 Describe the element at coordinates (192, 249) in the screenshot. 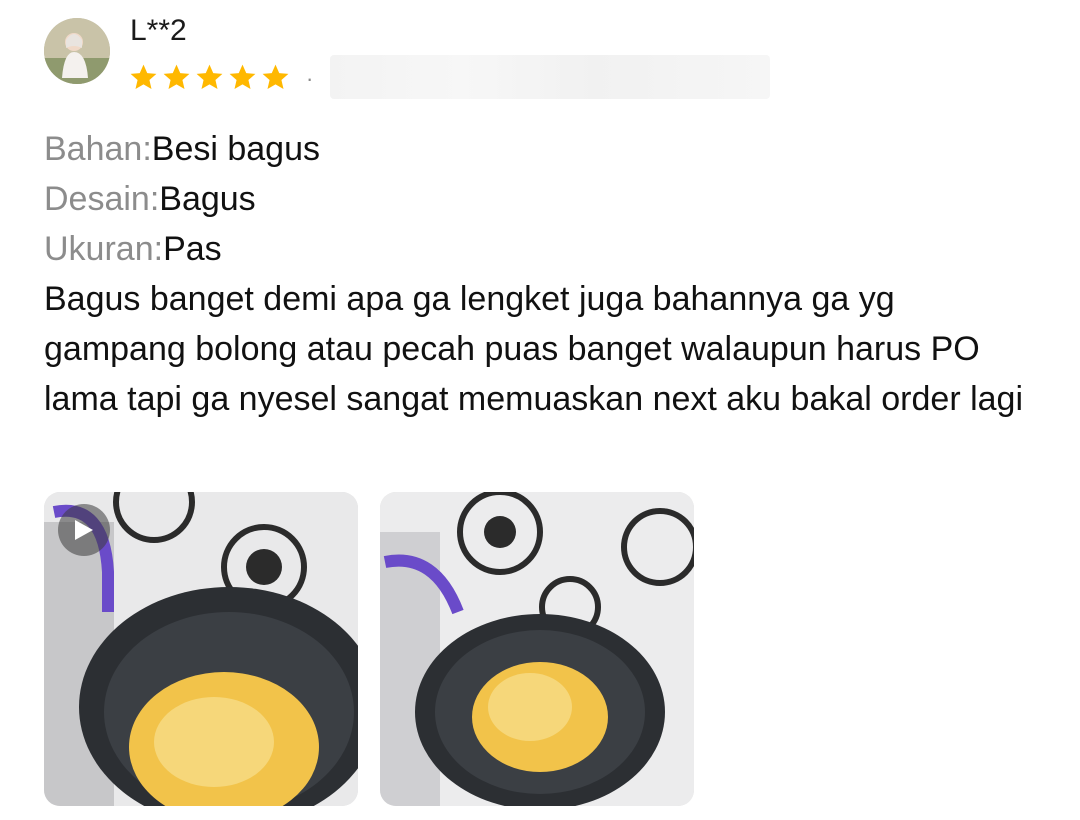

I see `attribute-value: Pas` at that location.